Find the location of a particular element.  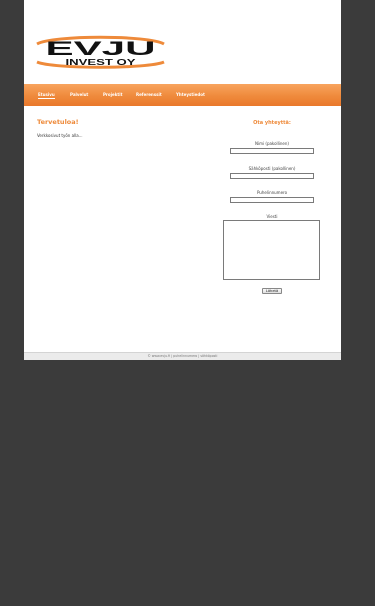

nav-item-projektit: Projektit is located at coordinates (113, 94).